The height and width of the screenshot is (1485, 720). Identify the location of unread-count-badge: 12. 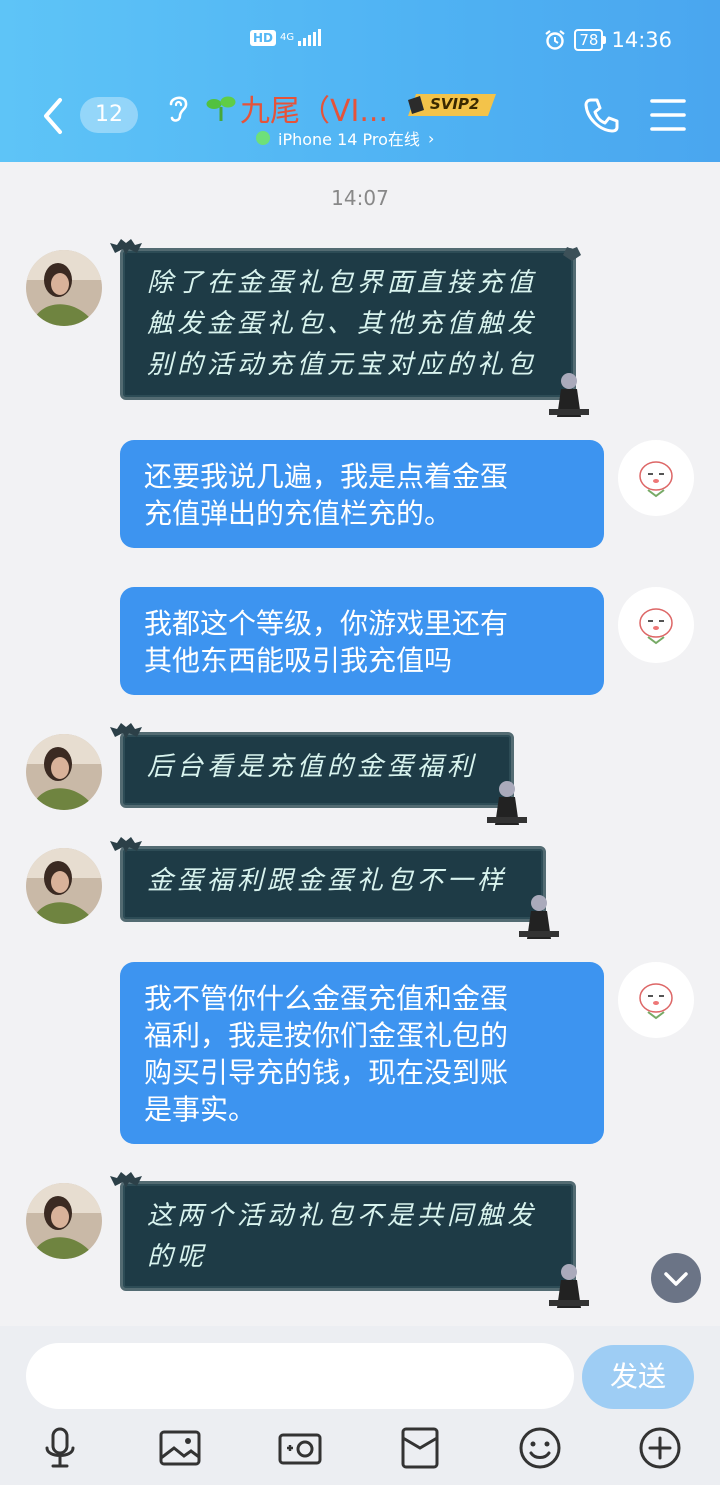
(109, 115).